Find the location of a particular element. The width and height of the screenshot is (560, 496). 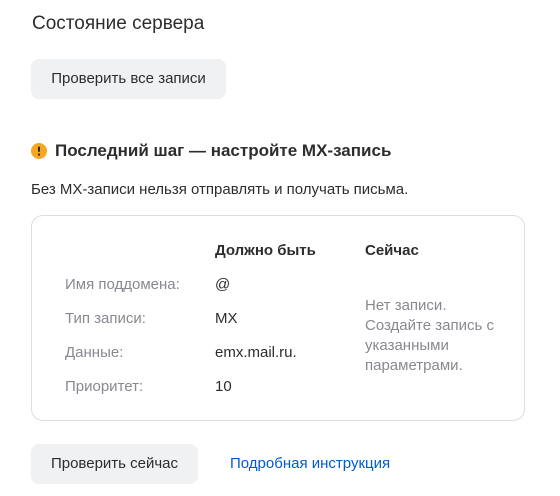

record-type-value: MX is located at coordinates (226, 318).